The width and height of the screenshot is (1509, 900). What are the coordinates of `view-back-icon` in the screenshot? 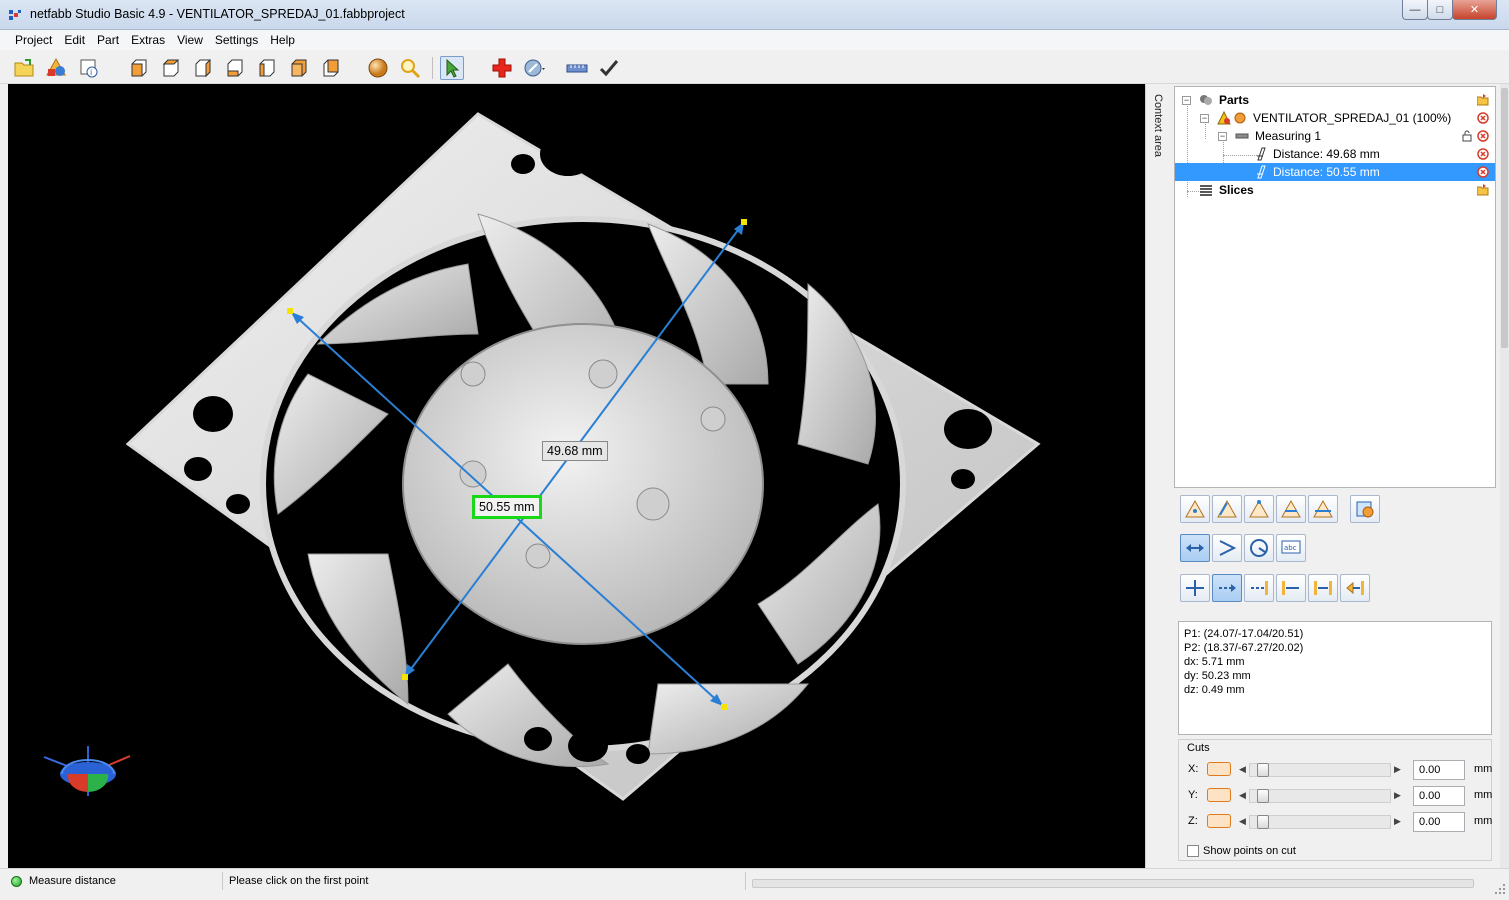 It's located at (170, 68).